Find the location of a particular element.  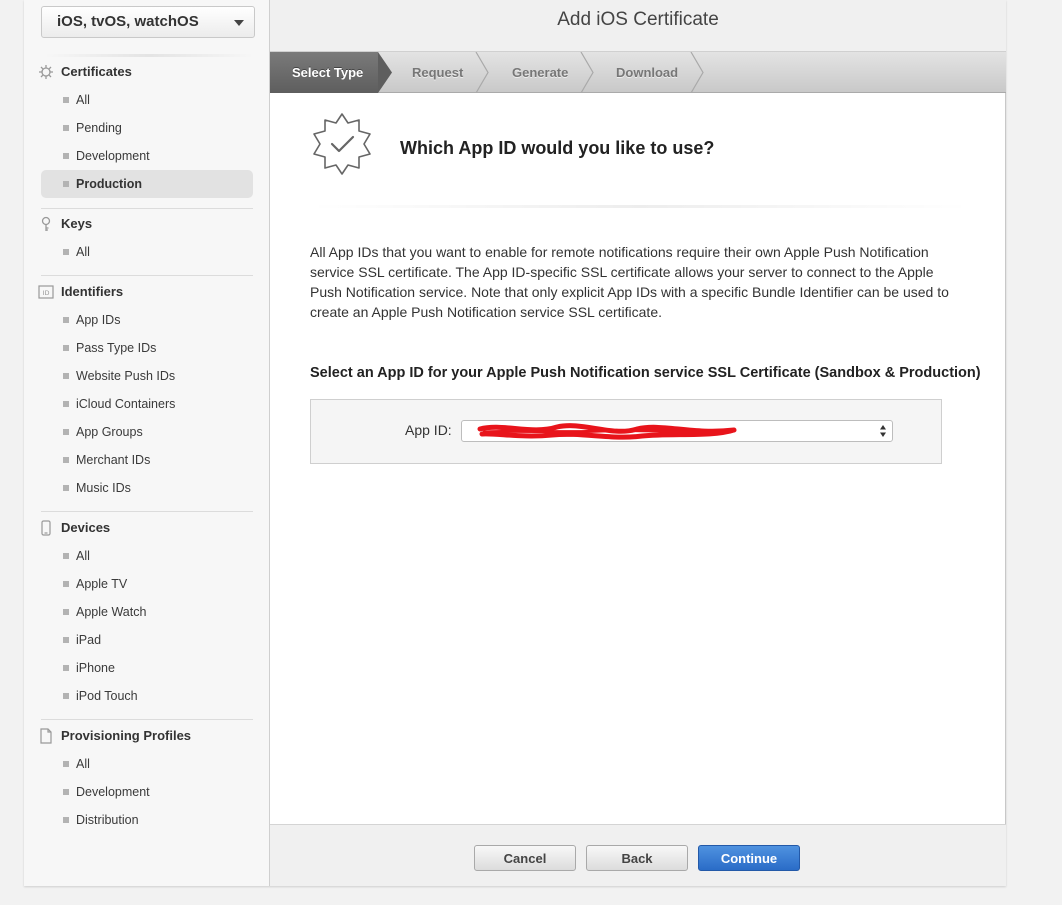

step-label: Download is located at coordinates (647, 72).